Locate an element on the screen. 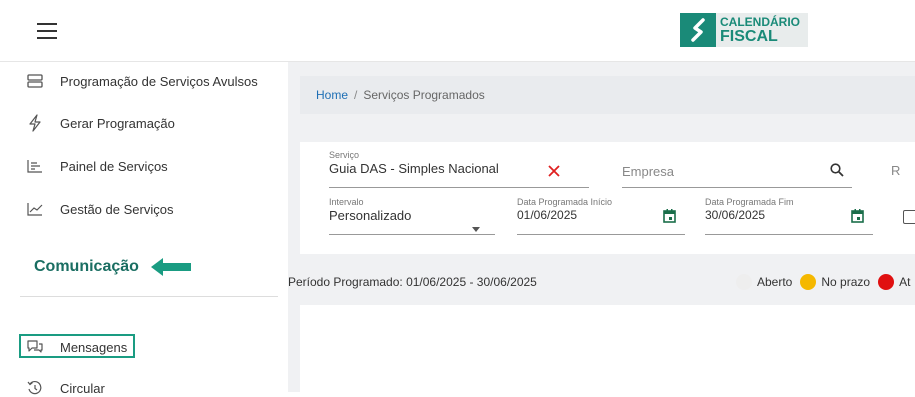 The image size is (915, 397). intervalo-select: Intervalo Personalizado is located at coordinates (412, 216).